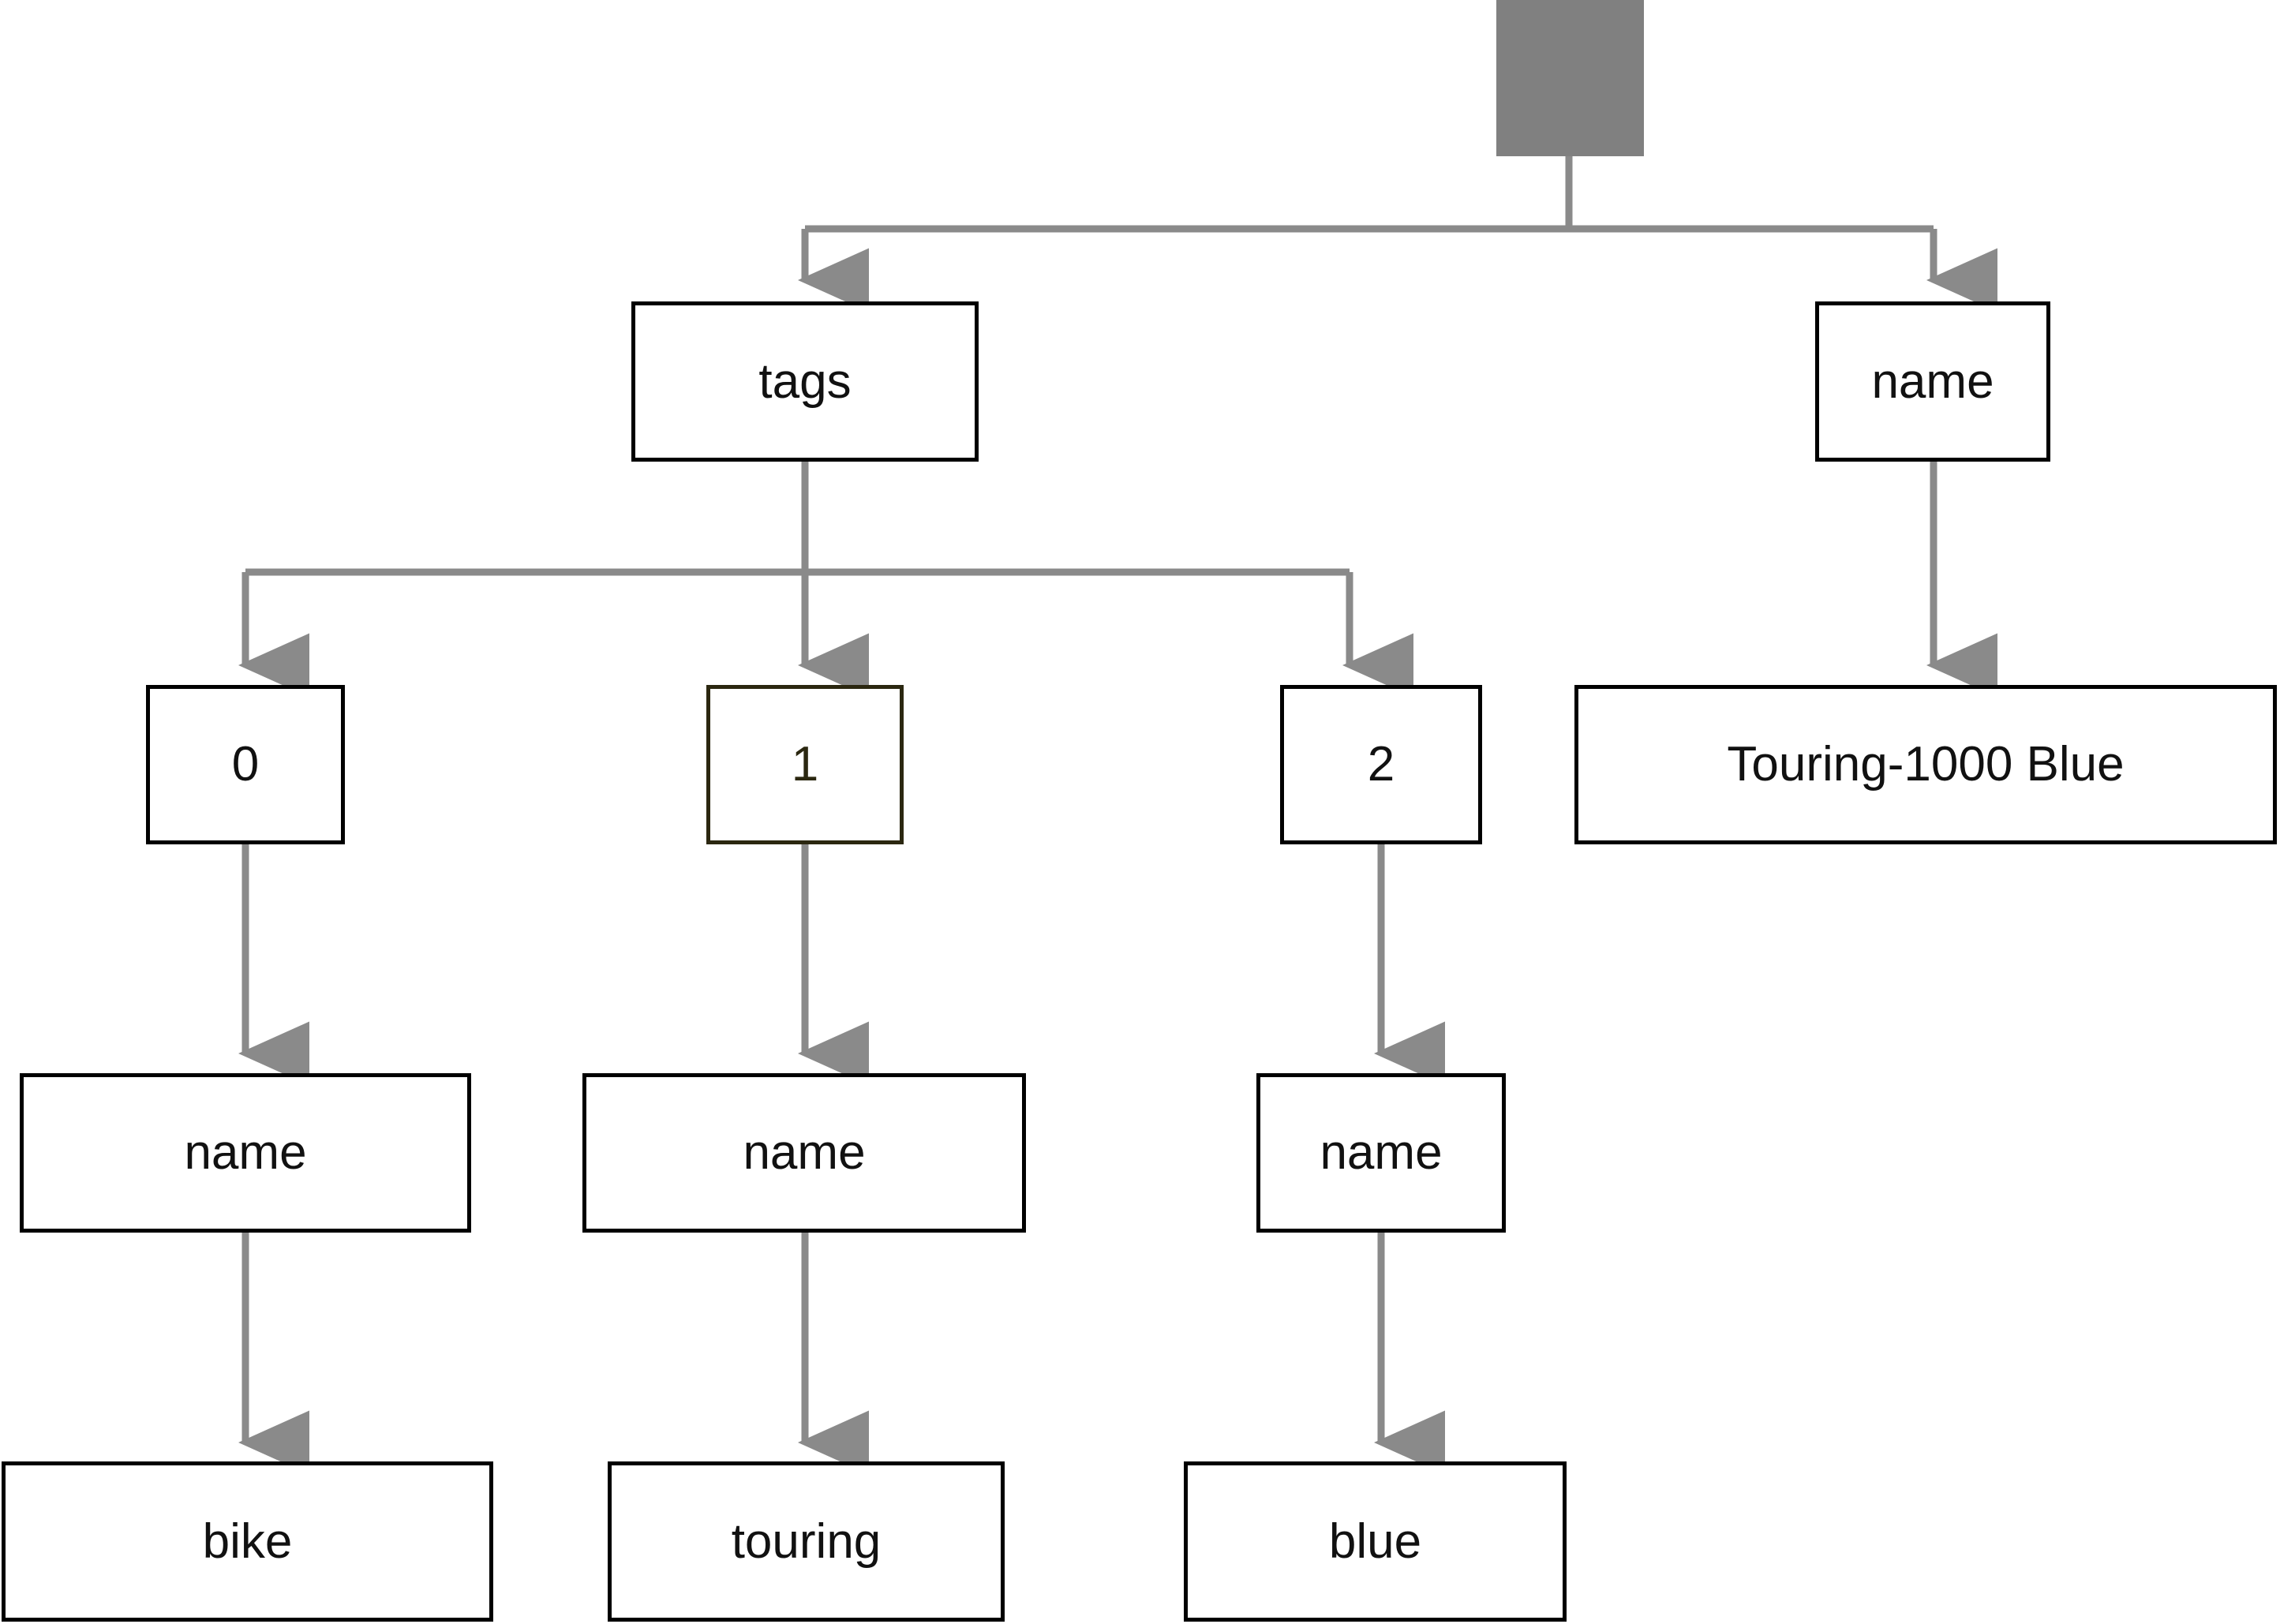 This screenshot has width=2280, height=1624. I want to click on node-value-blue-label: blue, so click(1375, 1541).